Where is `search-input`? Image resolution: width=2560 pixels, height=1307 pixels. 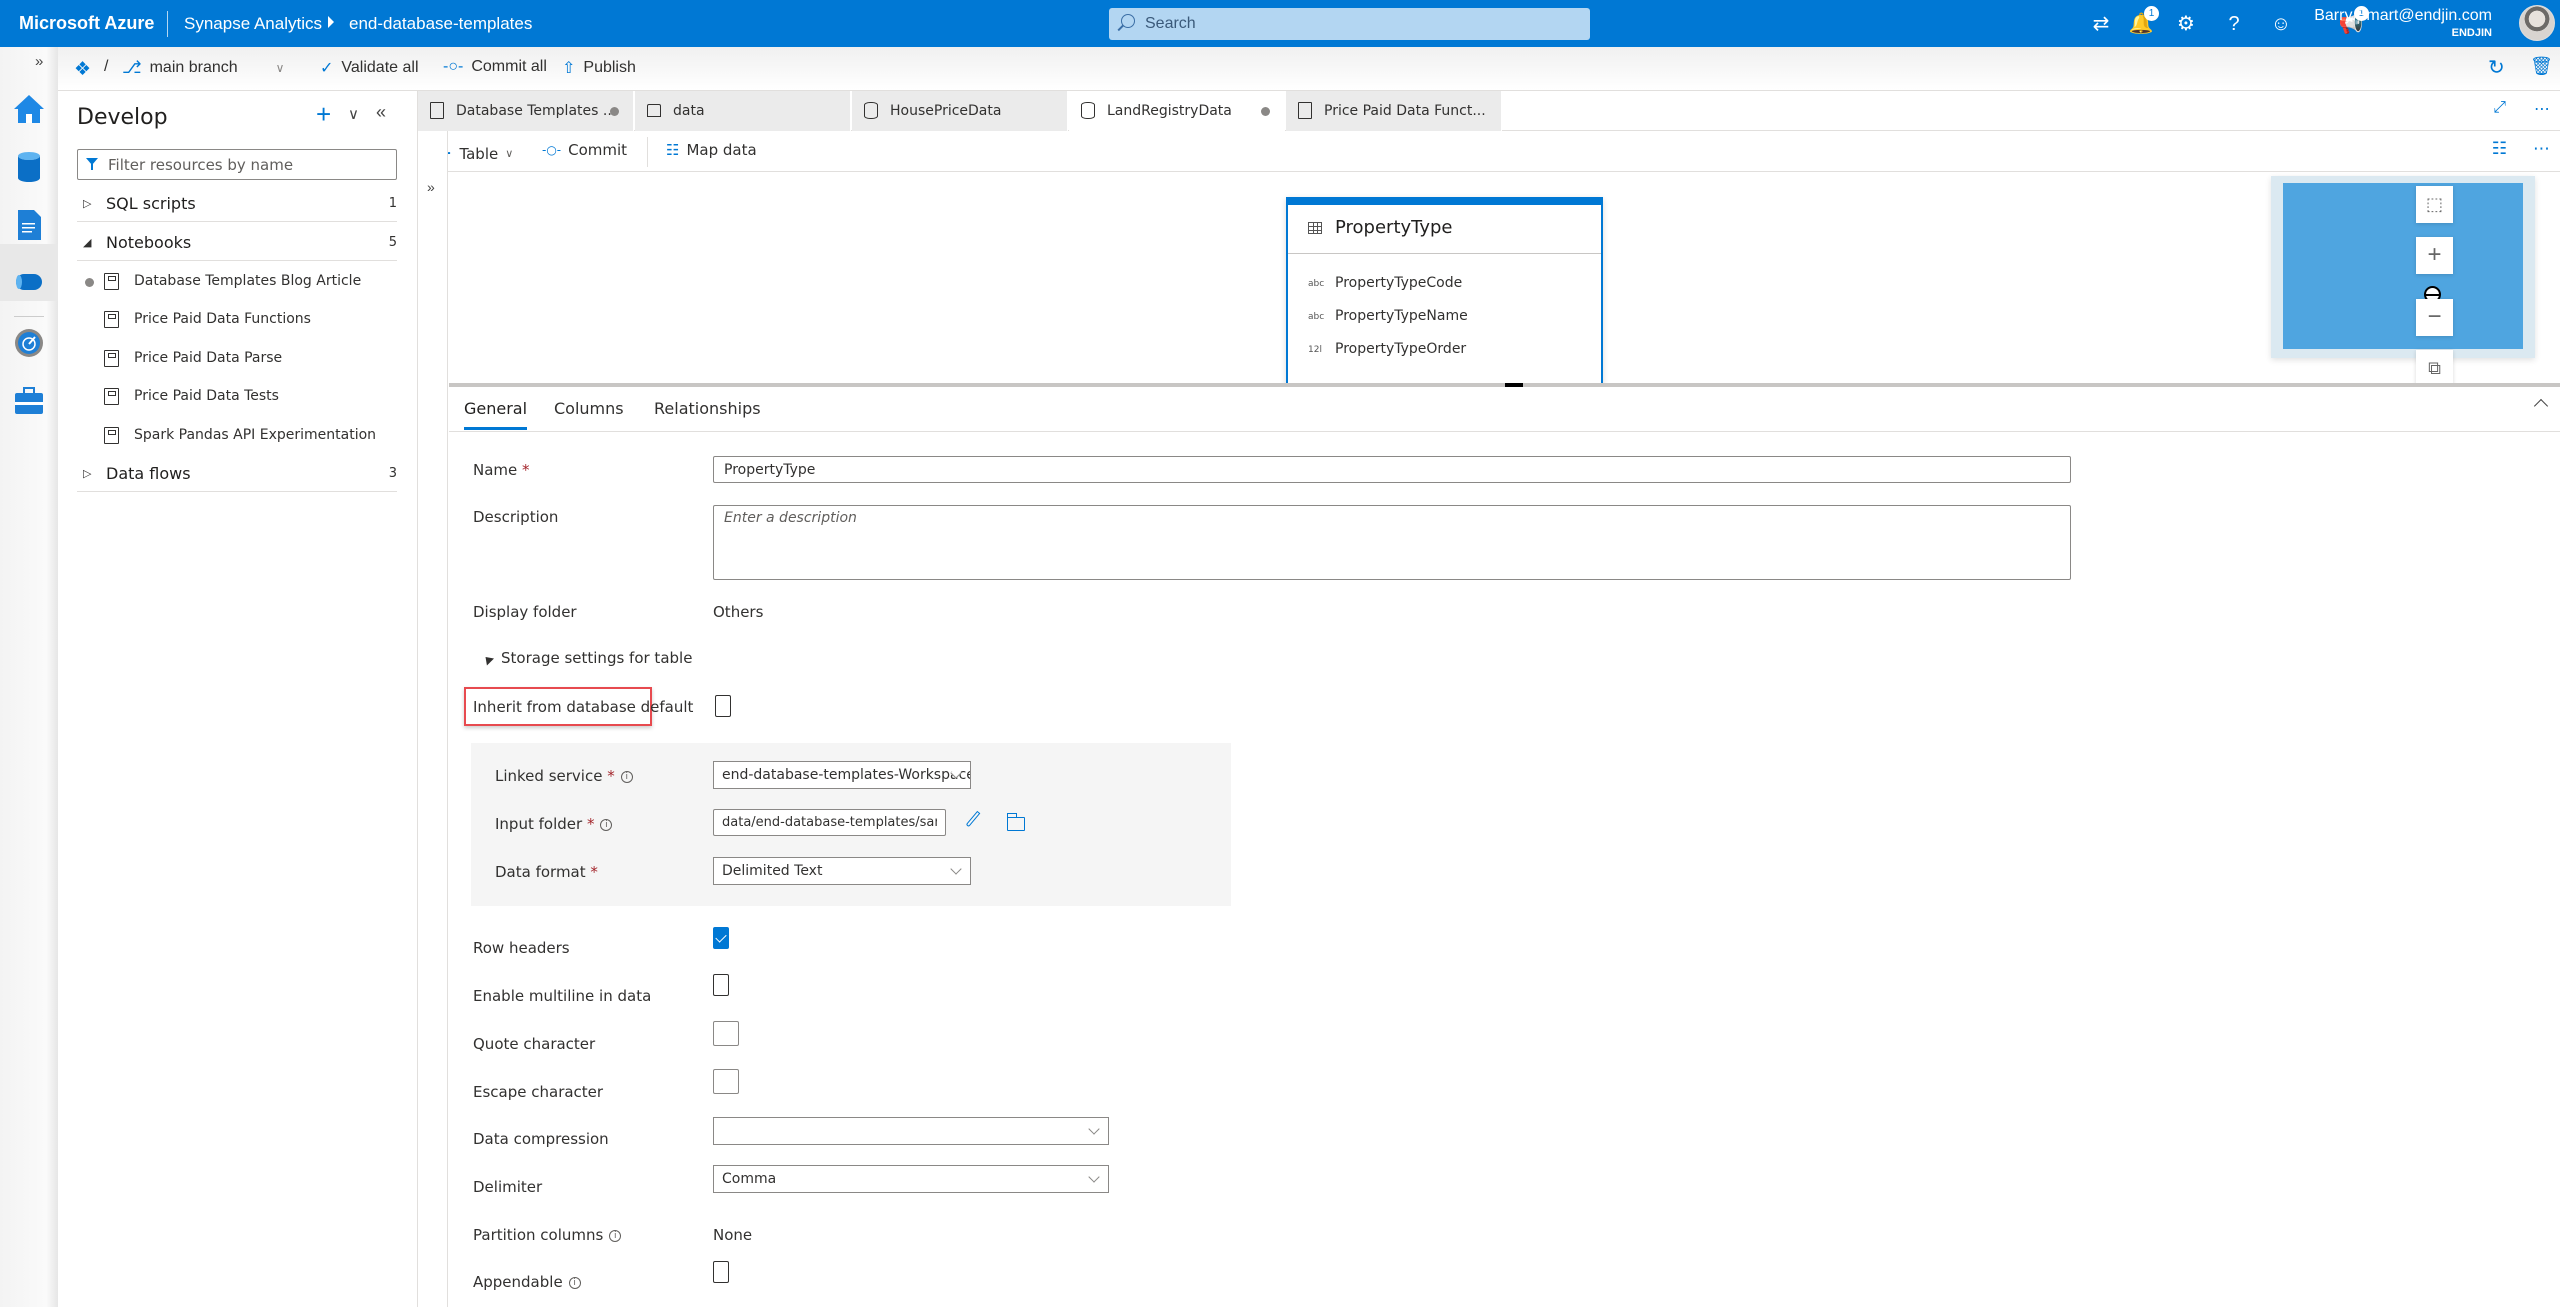 search-input is located at coordinates (1355, 24).